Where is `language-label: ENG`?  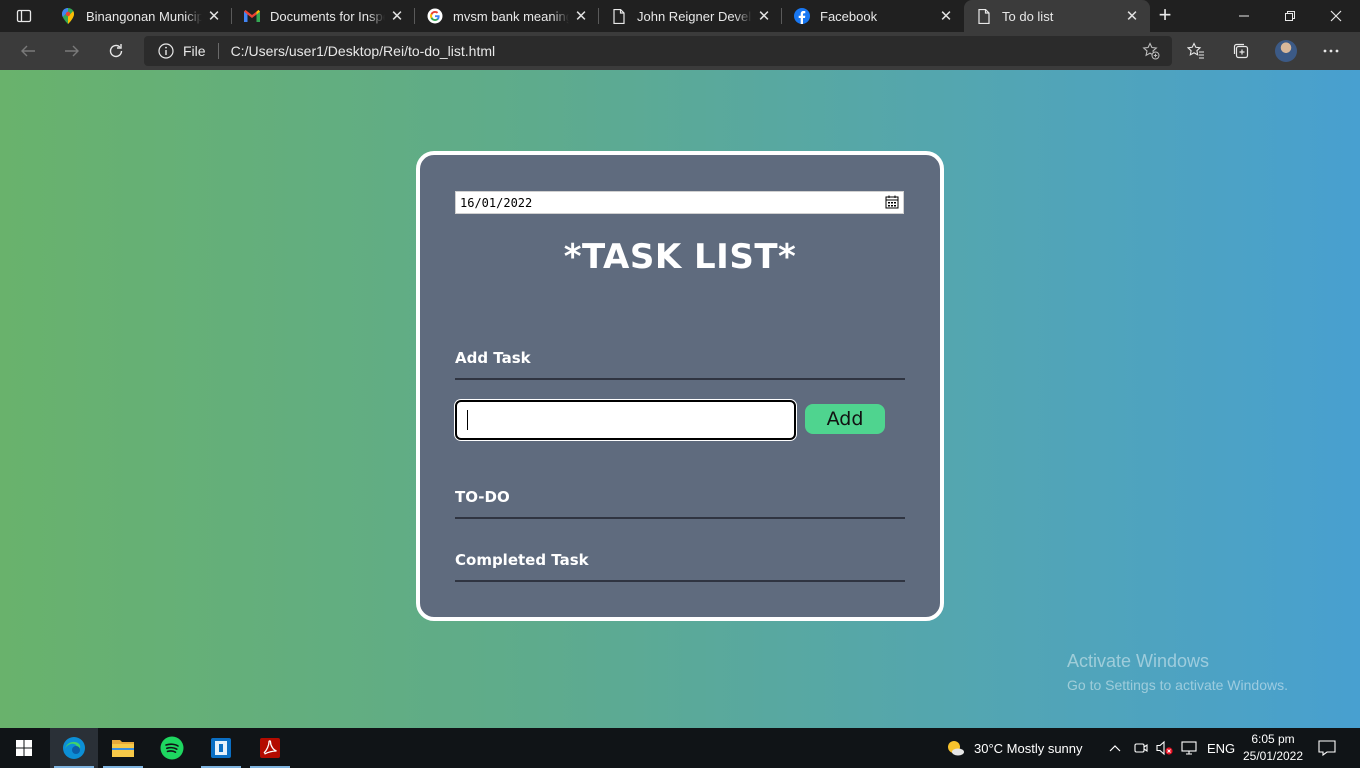
language-label: ENG is located at coordinates (1221, 748).